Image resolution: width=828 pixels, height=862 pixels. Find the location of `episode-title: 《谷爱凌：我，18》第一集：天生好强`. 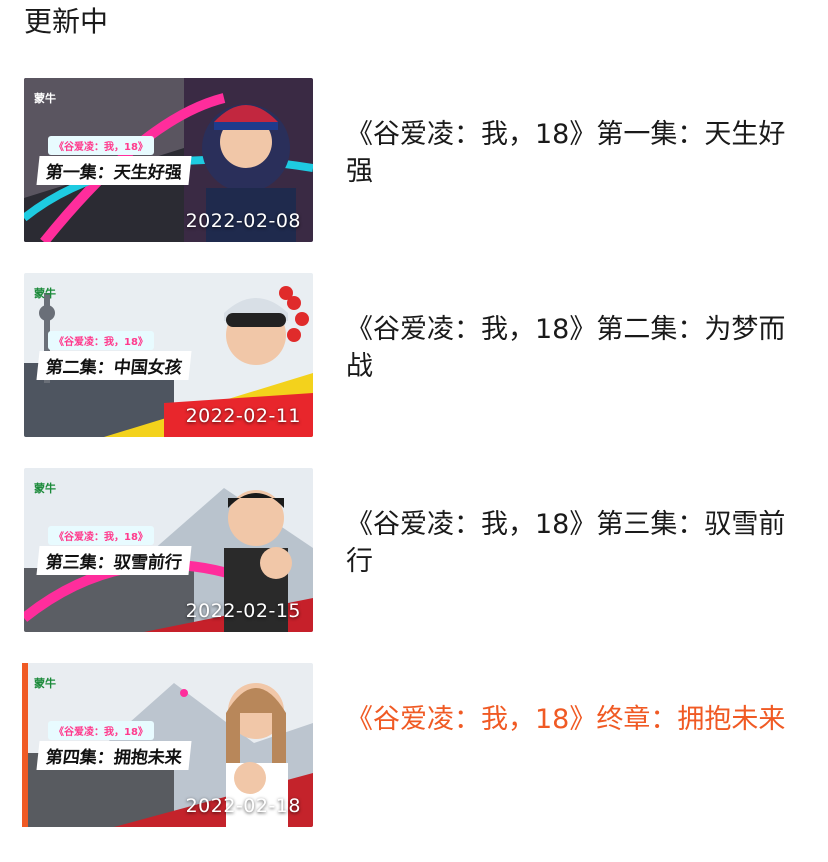

episode-title: 《谷爱凌：我，18》第一集：天生好强 is located at coordinates (566, 153).